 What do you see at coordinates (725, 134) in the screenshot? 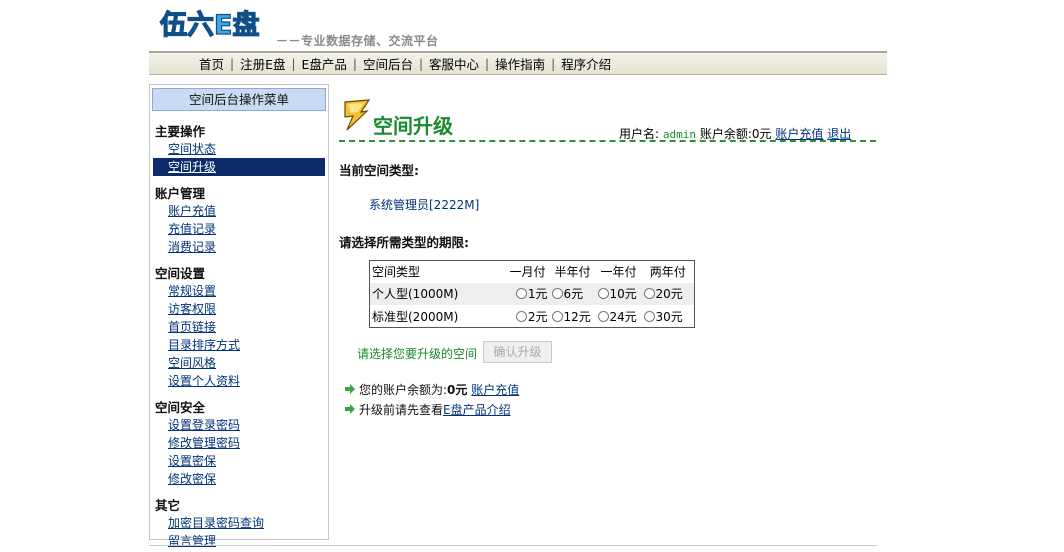
I see `balance-label: 账户余额:` at bounding box center [725, 134].